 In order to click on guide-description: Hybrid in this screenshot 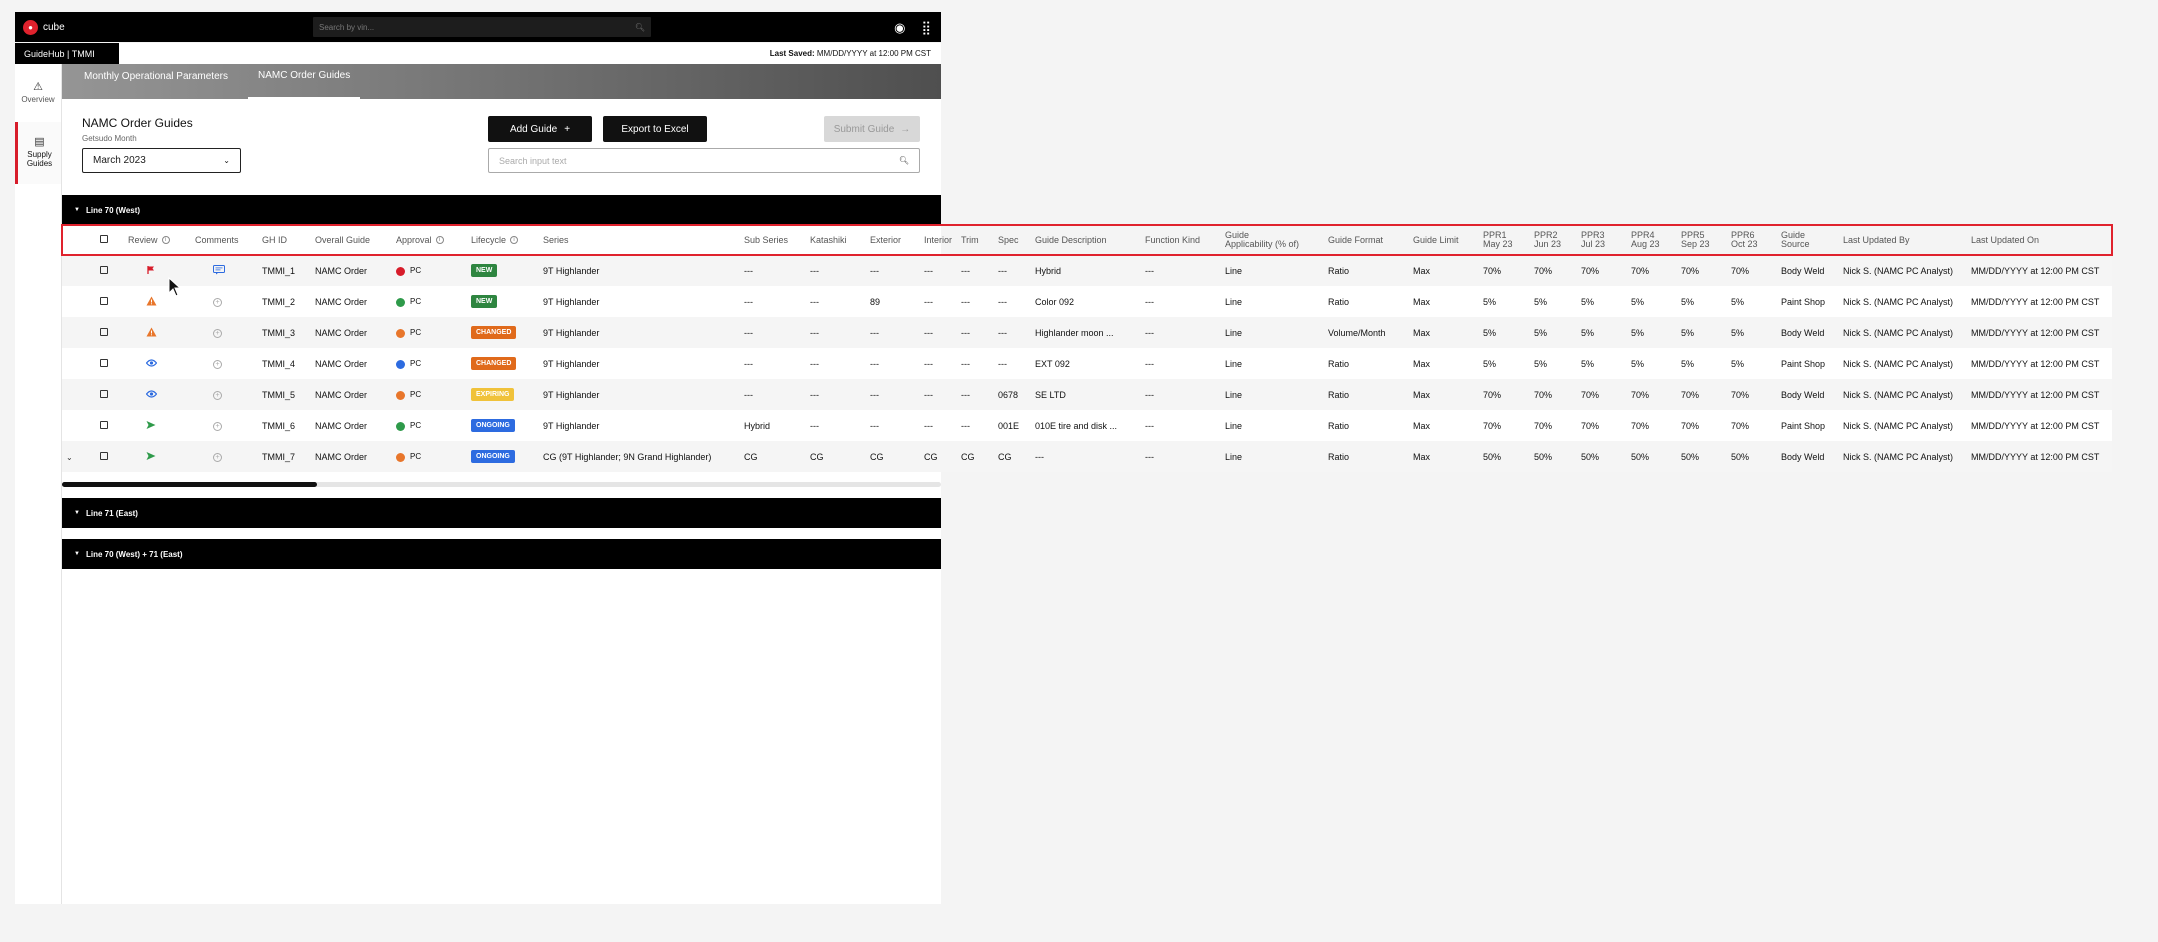, I will do `click(1086, 270)`.